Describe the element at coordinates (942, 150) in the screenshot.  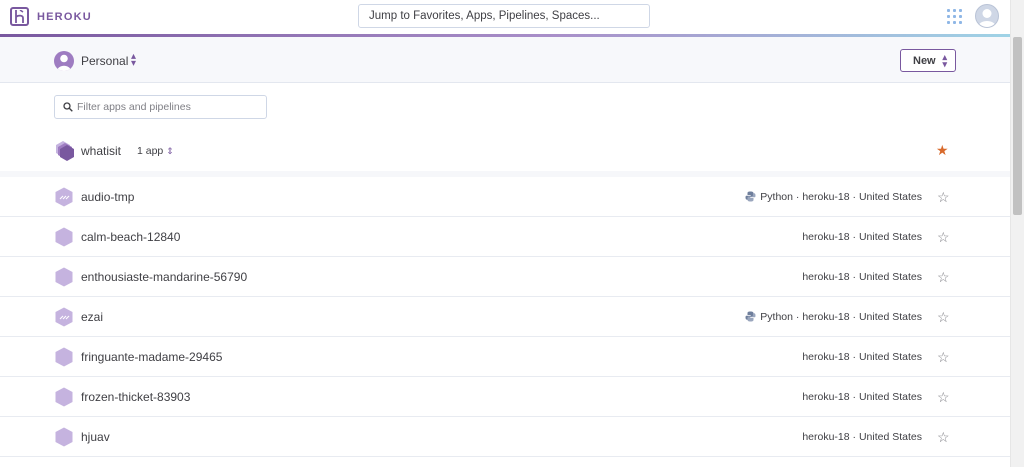
I see `star-icon: ★` at that location.